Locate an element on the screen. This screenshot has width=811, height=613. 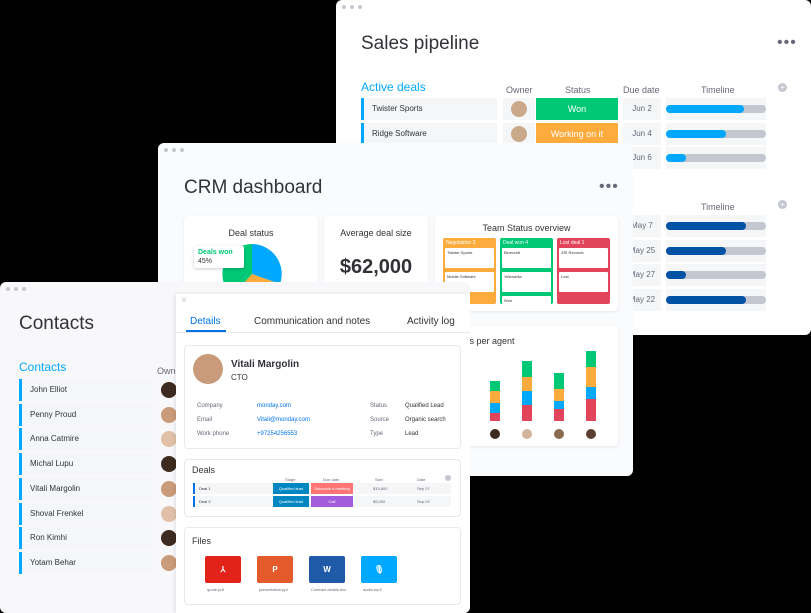
field-label: Company is located at coordinates (210, 406).